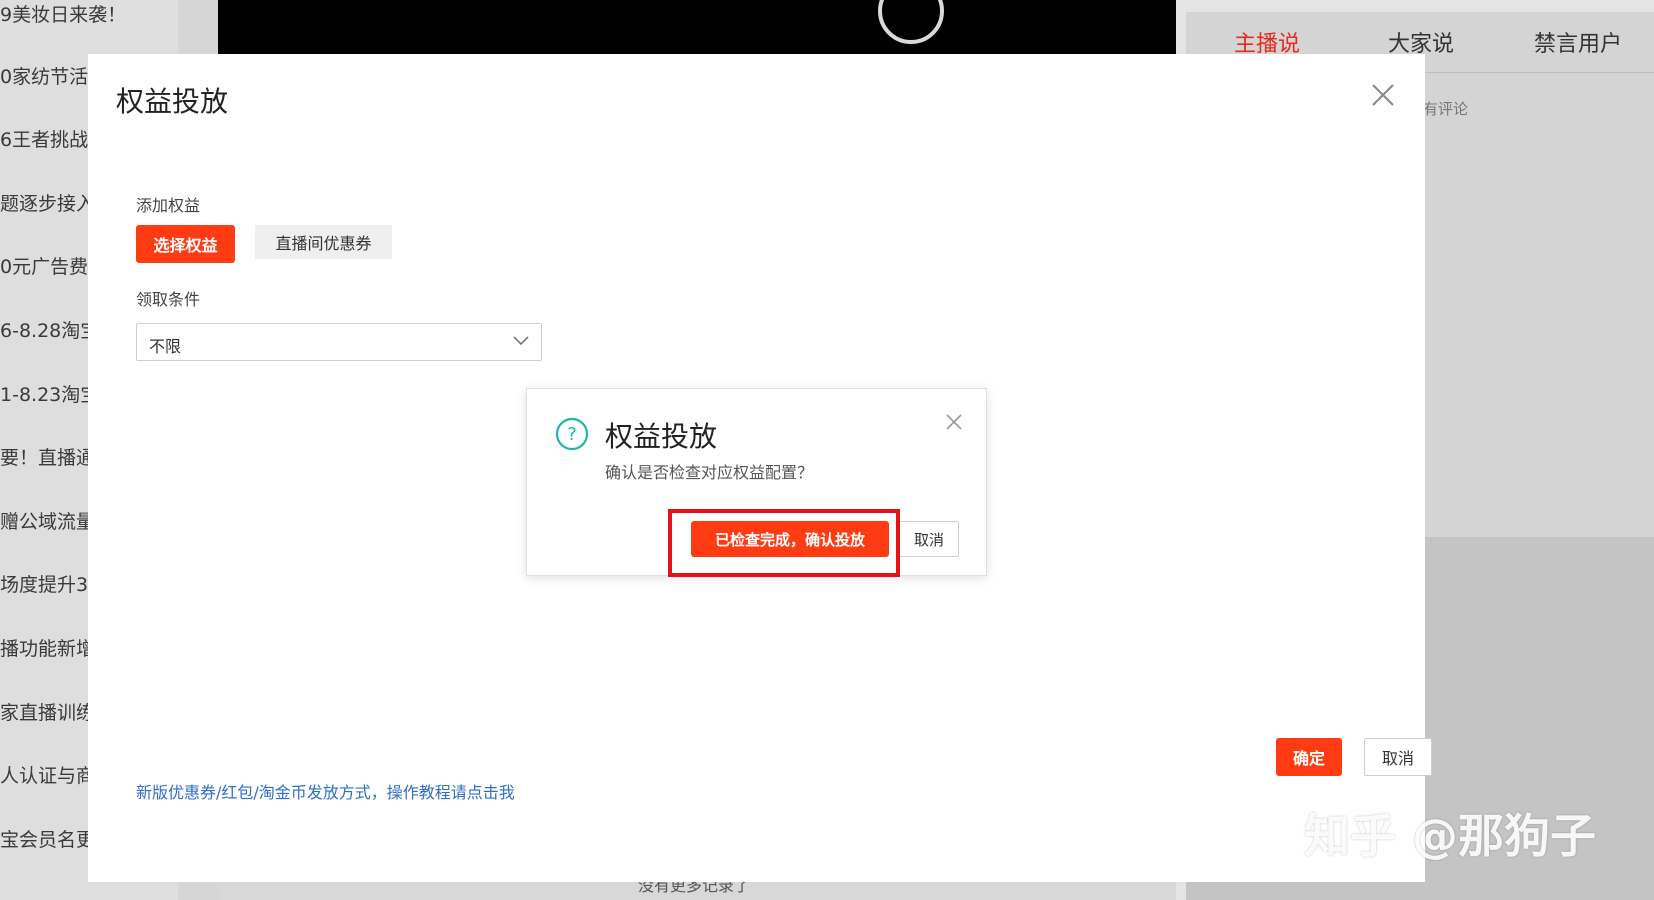  What do you see at coordinates (1446, 109) in the screenshot?
I see `no-comment-text: 有评论` at bounding box center [1446, 109].